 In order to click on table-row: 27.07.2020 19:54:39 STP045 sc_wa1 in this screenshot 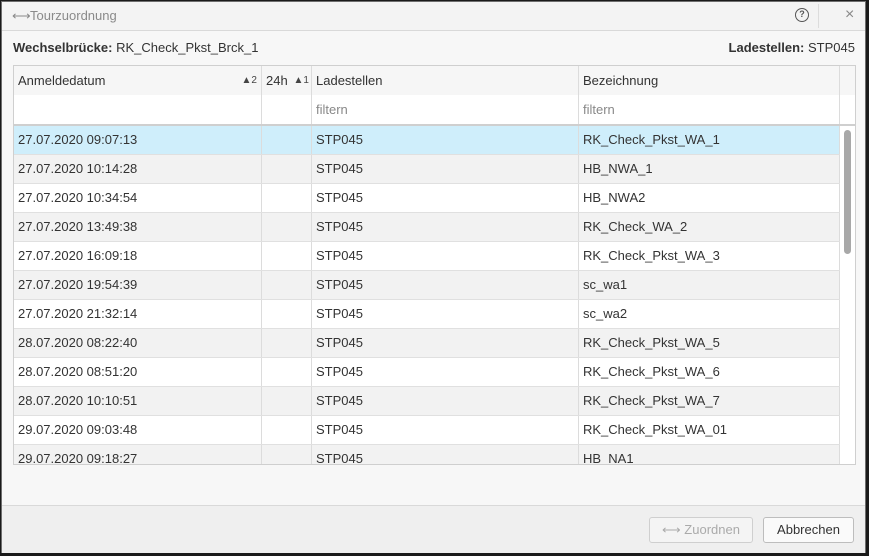, I will do `click(427, 285)`.